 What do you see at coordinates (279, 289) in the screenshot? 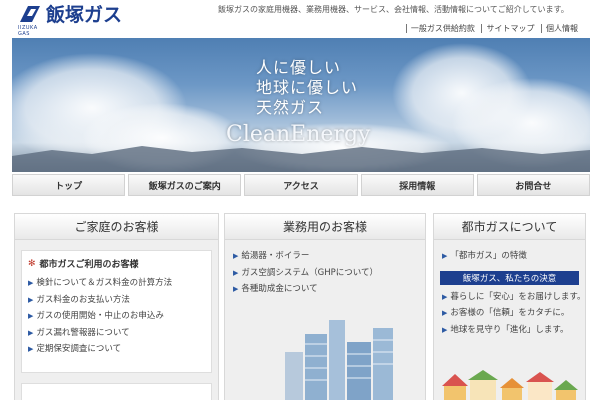
I see `link-text: 各種助成金について` at bounding box center [279, 289].